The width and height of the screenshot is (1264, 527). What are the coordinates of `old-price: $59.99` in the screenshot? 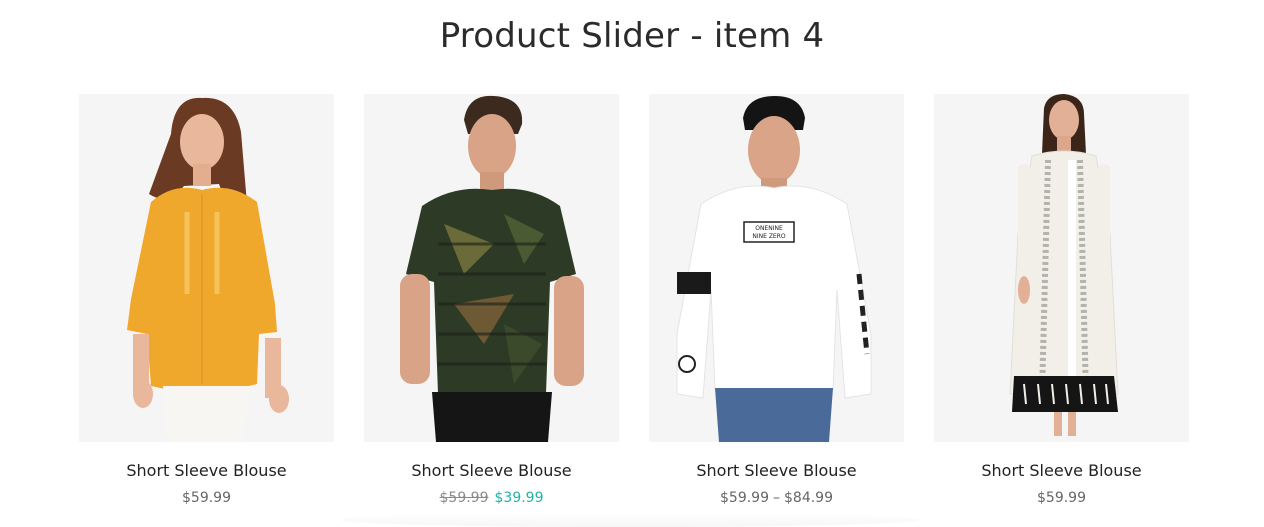 It's located at (464, 498).